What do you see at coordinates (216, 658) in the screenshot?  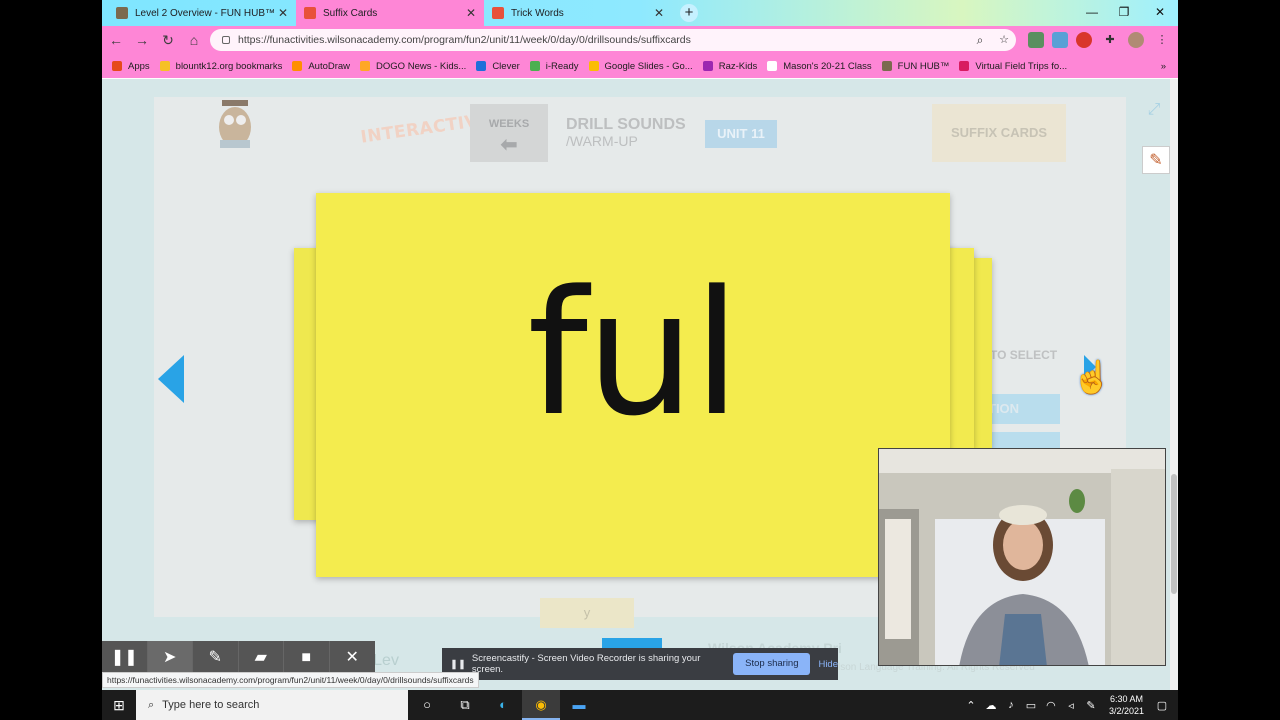 I see `pen-tool-icon: ✎` at bounding box center [216, 658].